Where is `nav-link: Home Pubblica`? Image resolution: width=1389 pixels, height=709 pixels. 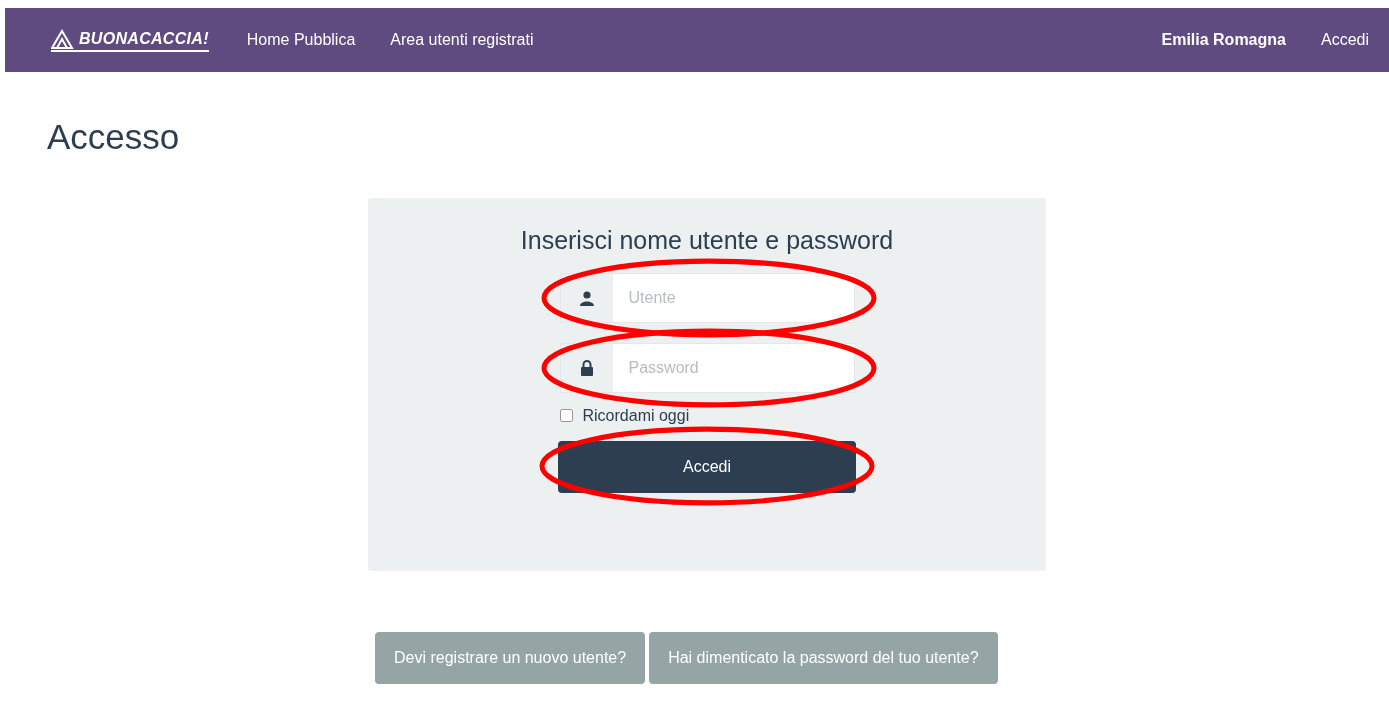
nav-link: Home Pubblica is located at coordinates (301, 40).